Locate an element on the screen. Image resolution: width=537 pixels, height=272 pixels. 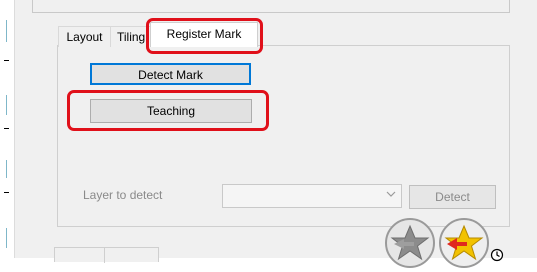
bottom-tab-strip is located at coordinates (106, 255).